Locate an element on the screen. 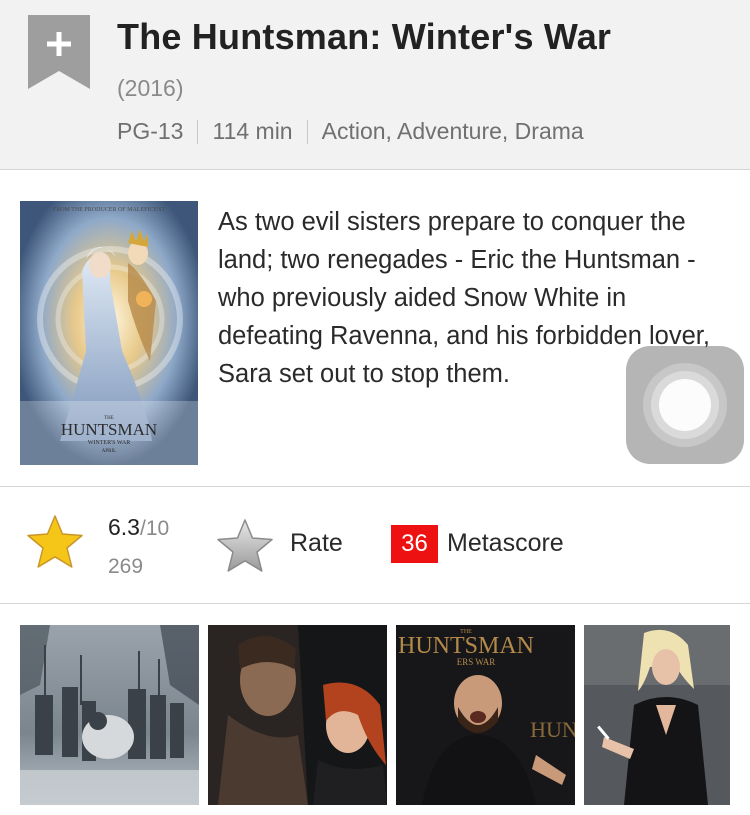 This screenshot has width=750, height=815. rating-votes: 269 is located at coordinates (126, 566).